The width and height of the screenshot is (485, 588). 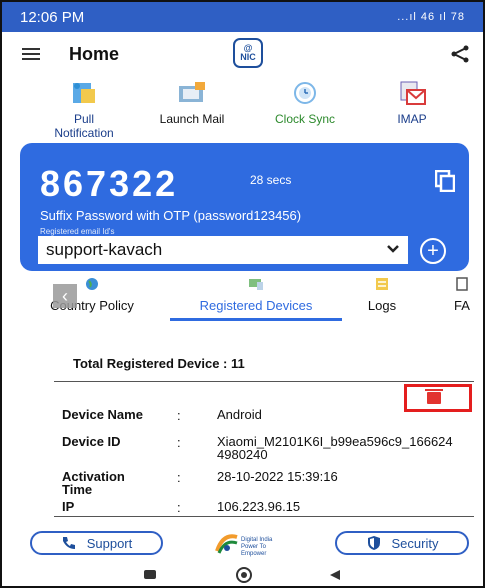 I want to click on hamburger-menu-icon, so click(x=31, y=54).